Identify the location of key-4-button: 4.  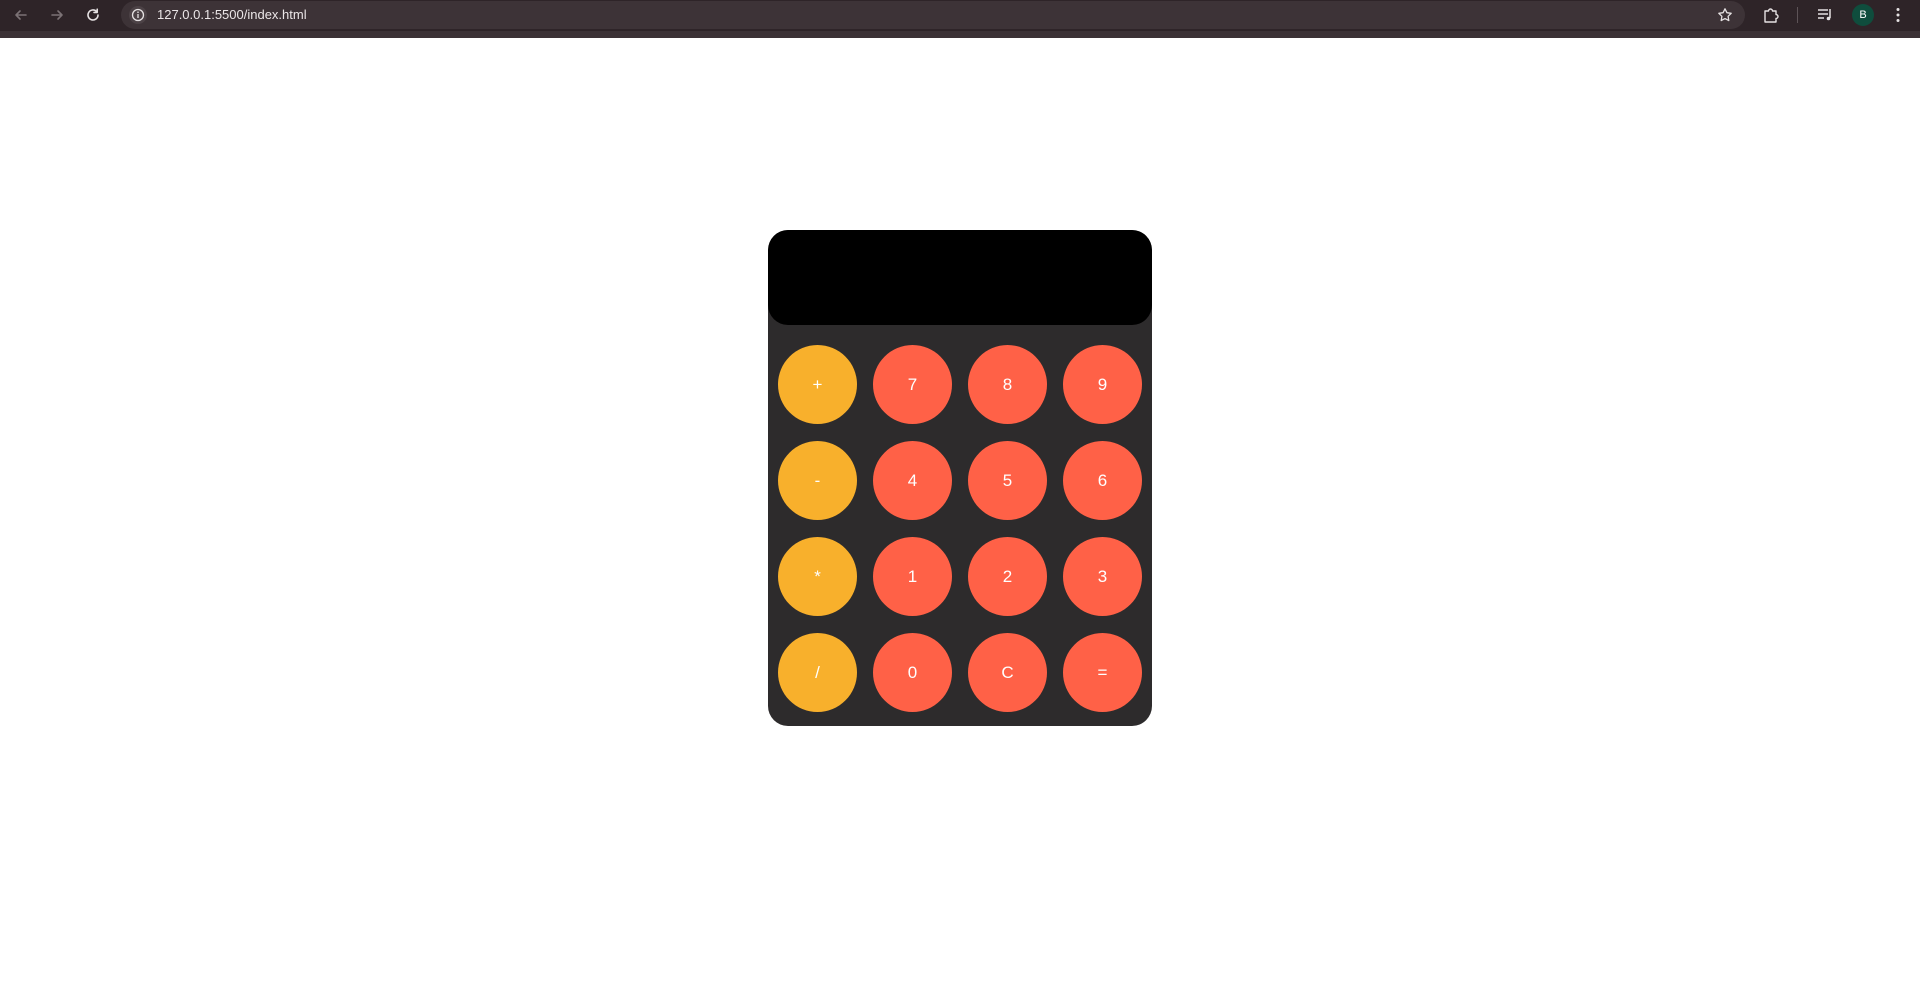
(912, 480).